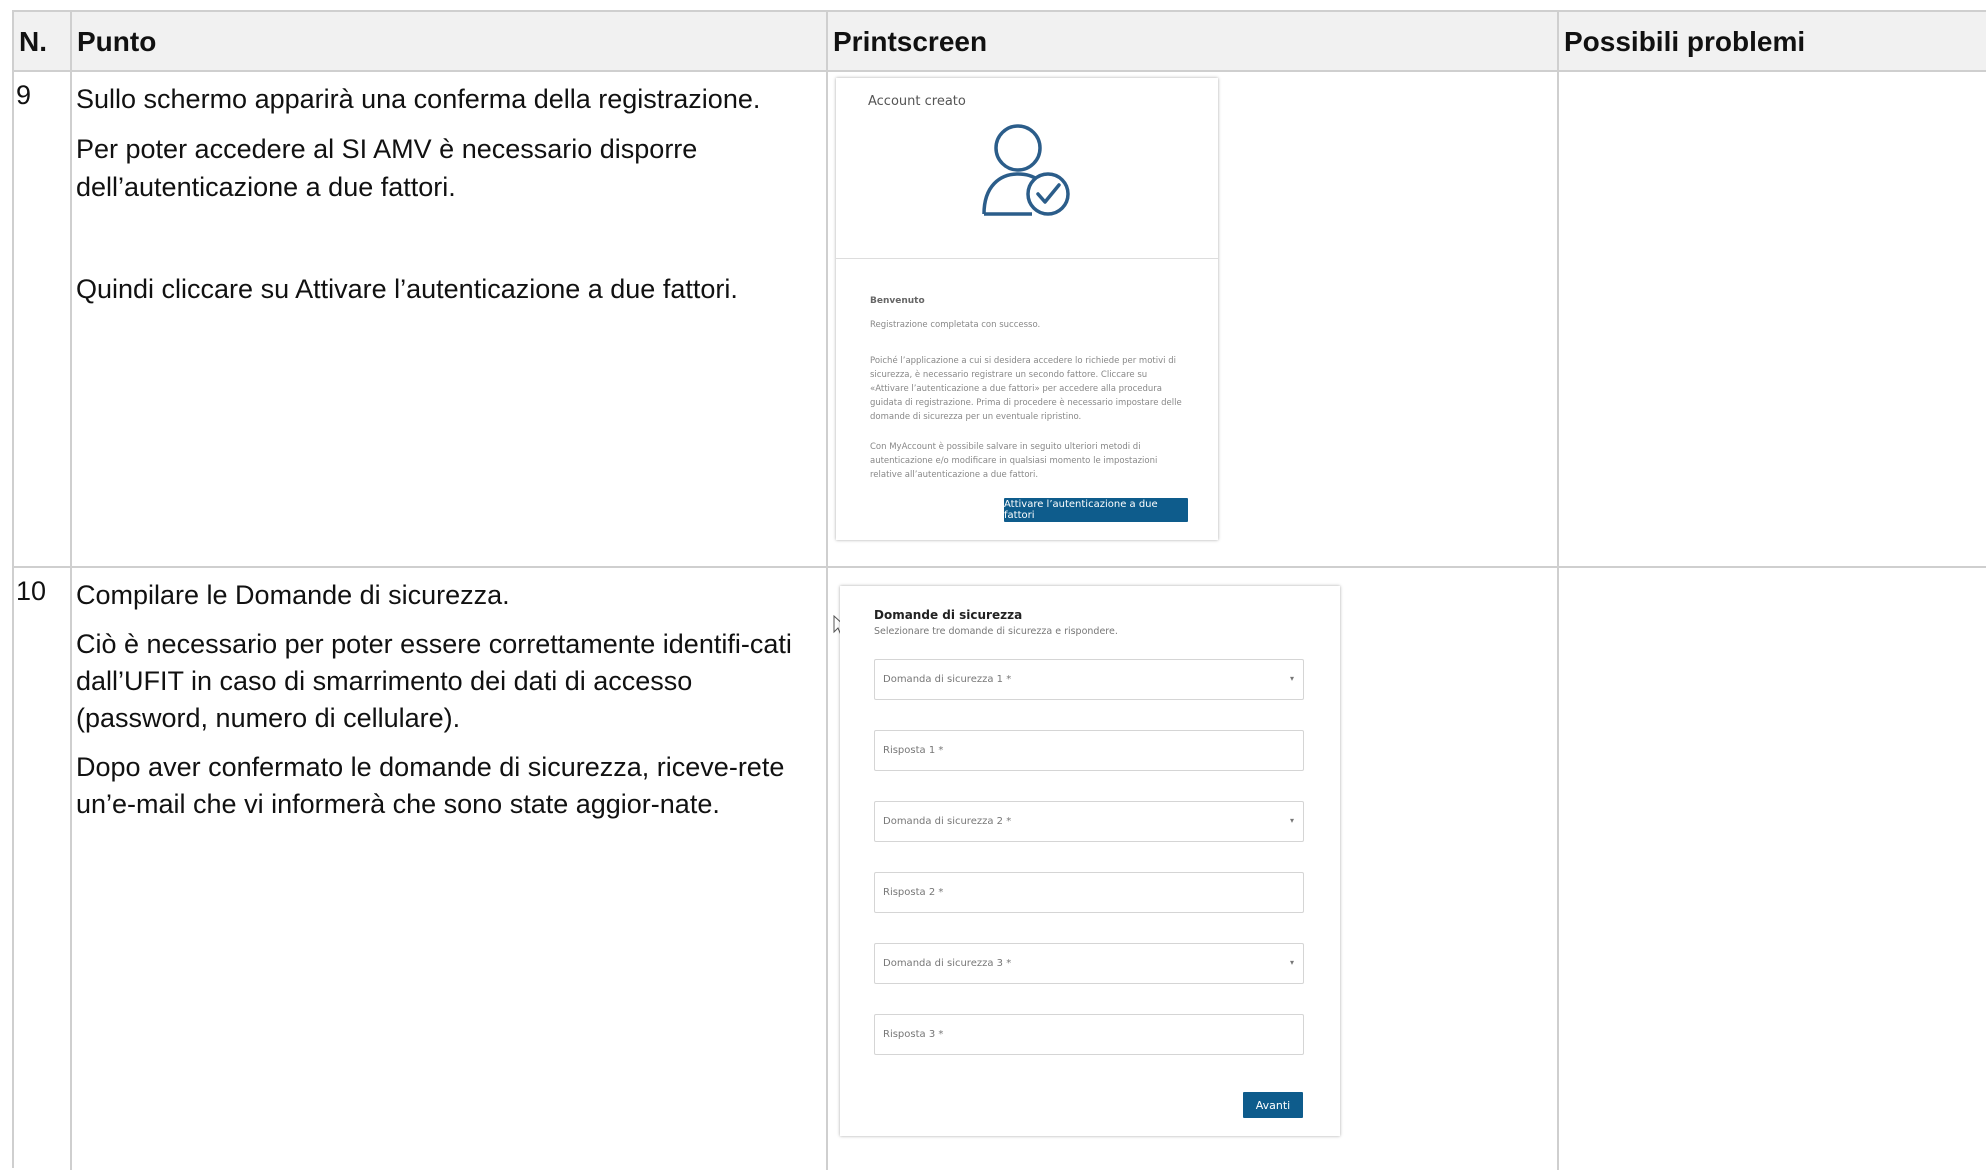 This screenshot has width=1986, height=1170. Describe the element at coordinates (1096, 510) in the screenshot. I see `activate-2fa-button: Attivare l’autenticazione a due fattori` at that location.